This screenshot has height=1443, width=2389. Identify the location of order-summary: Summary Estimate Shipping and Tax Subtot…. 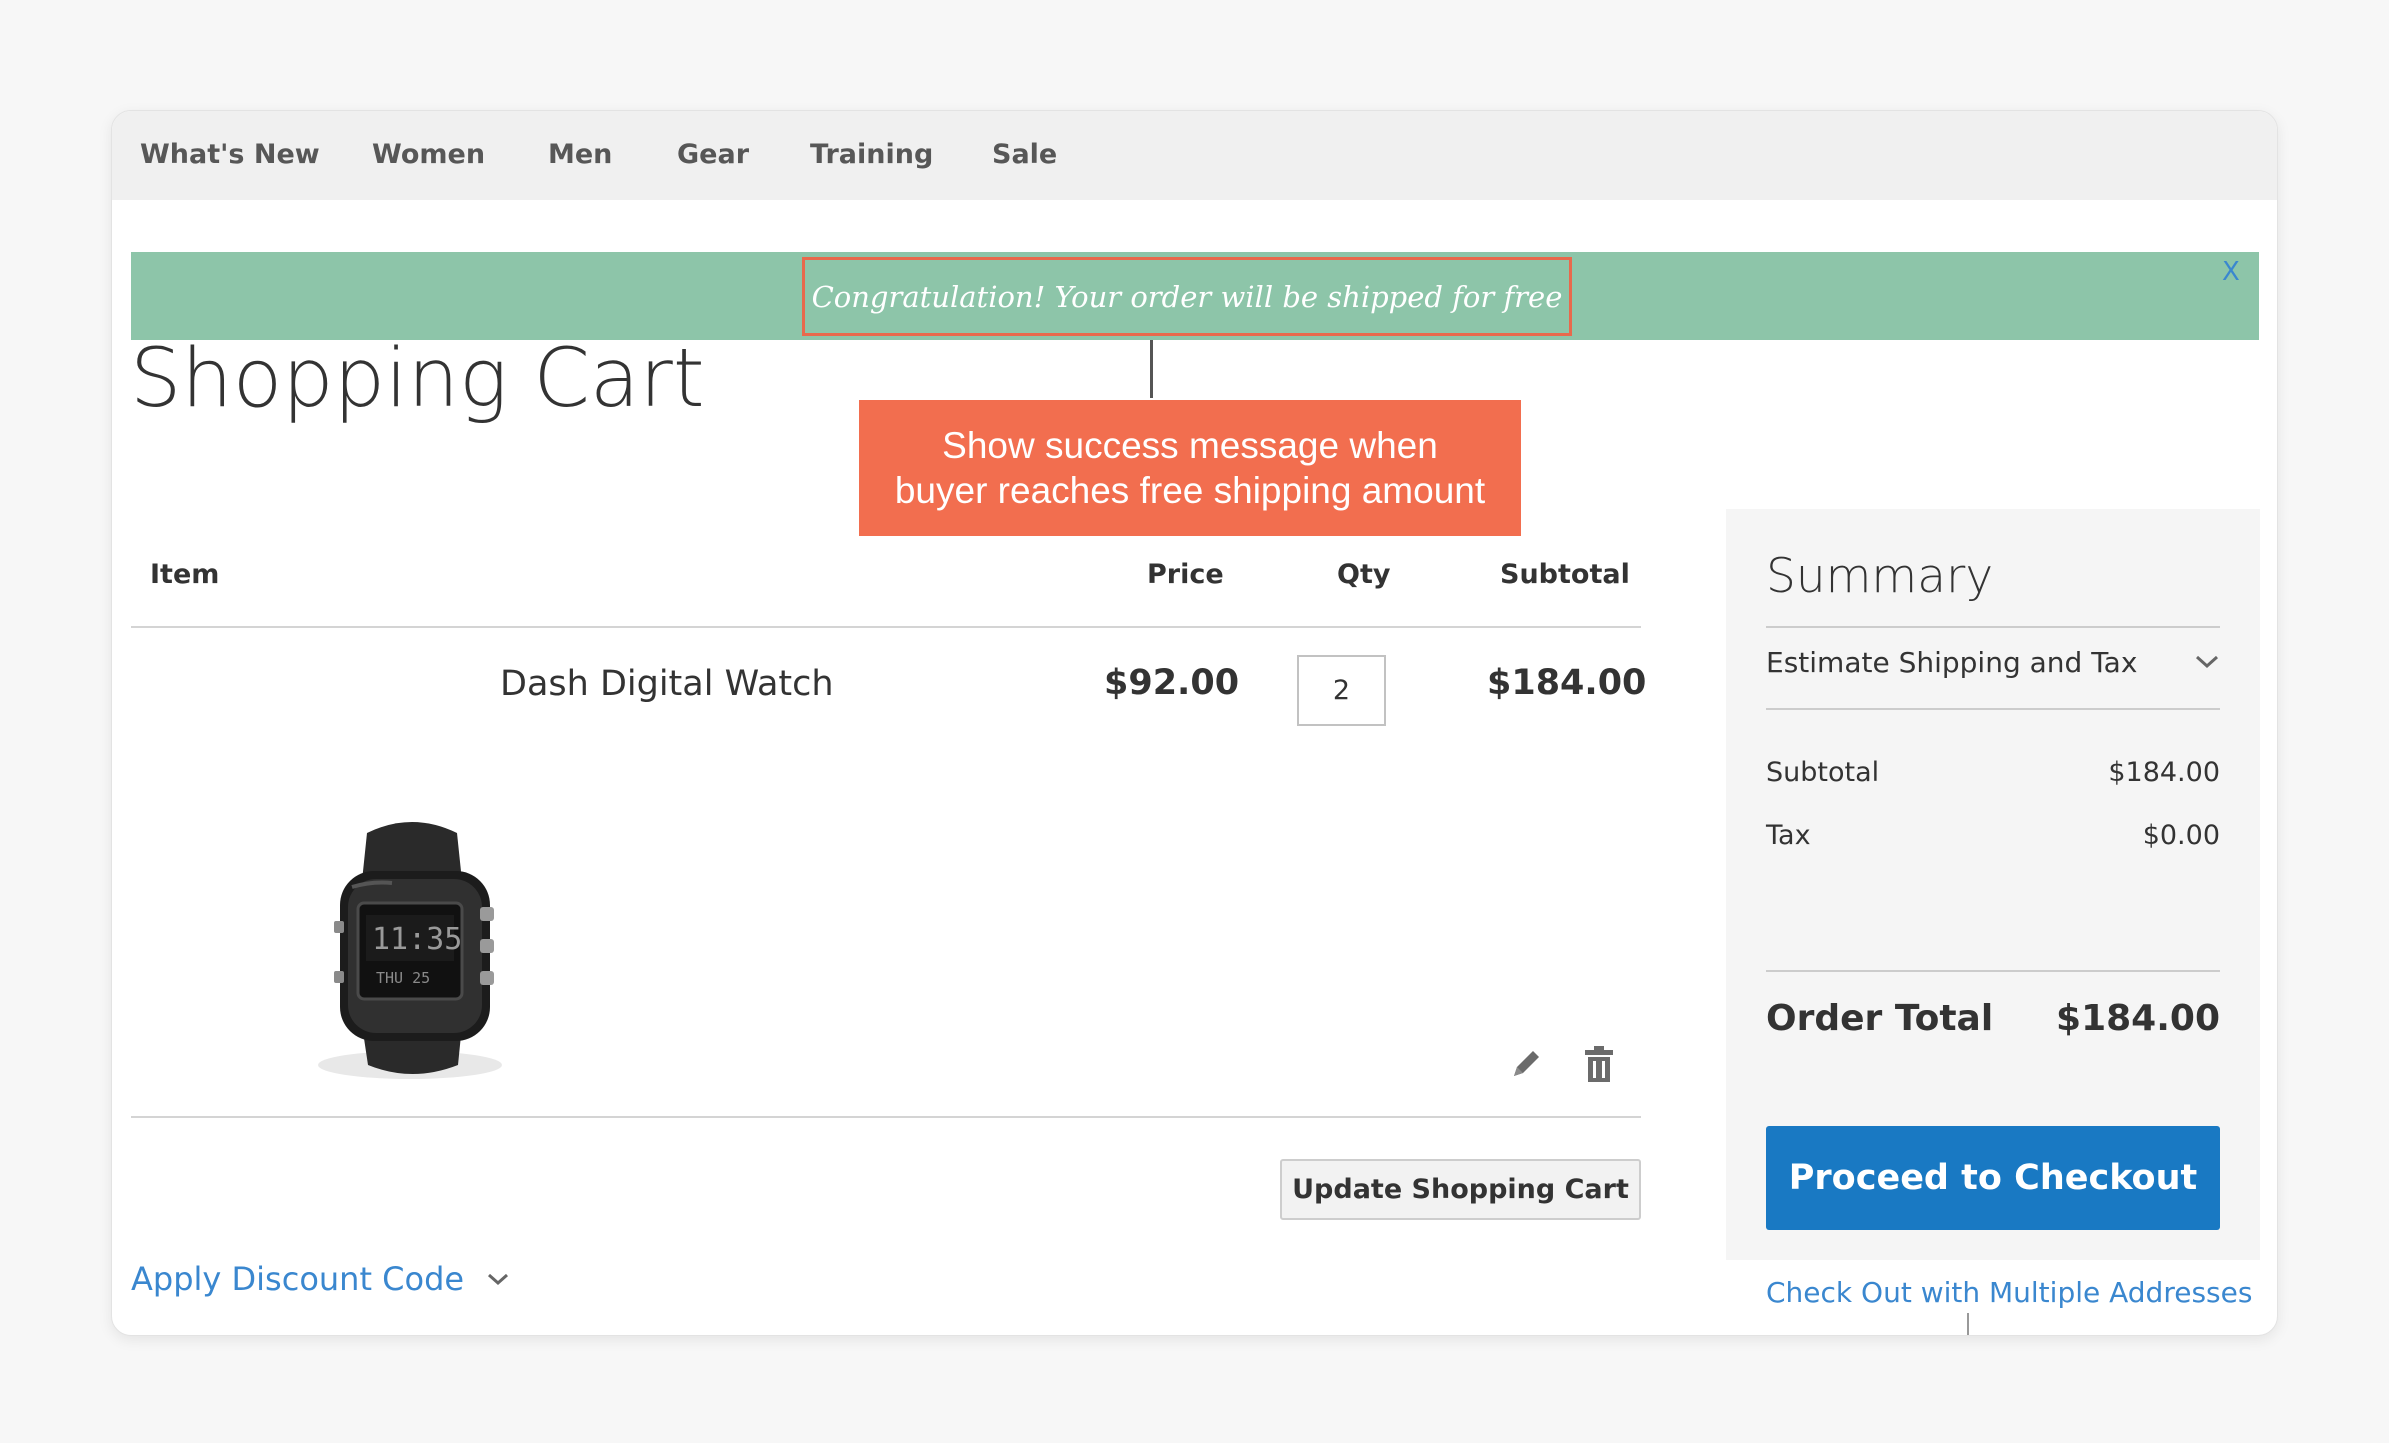
(1993, 908).